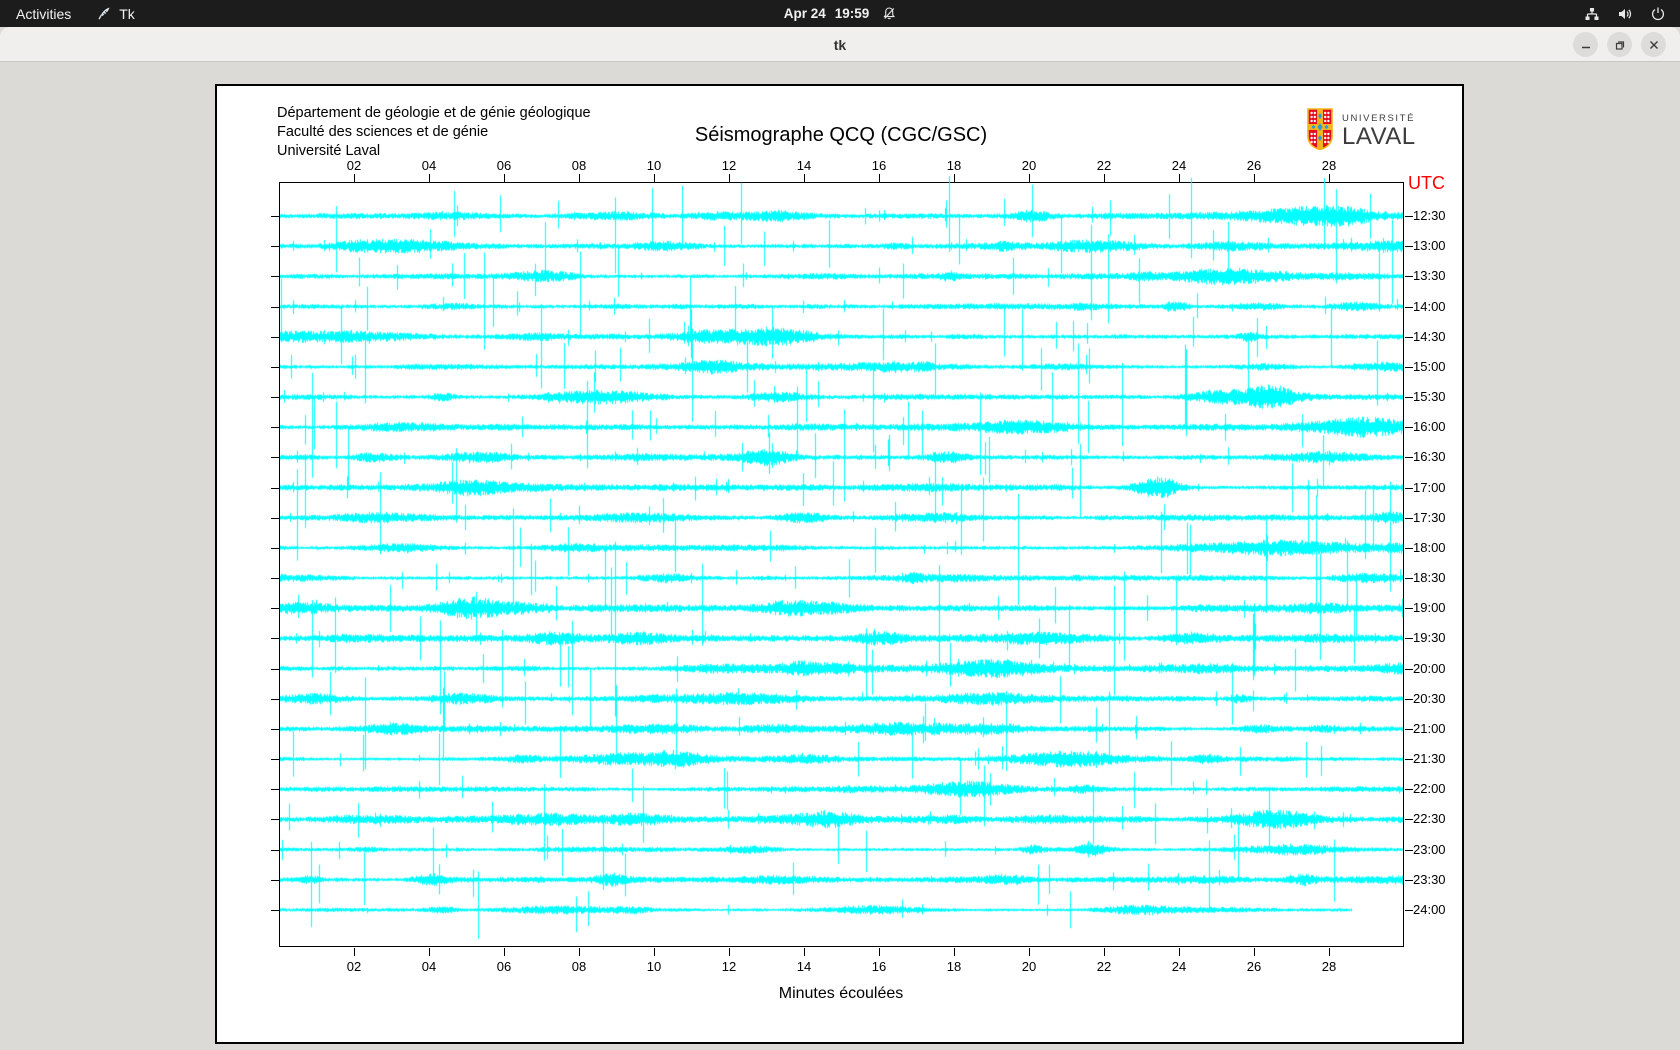  Describe the element at coordinates (127, 13) in the screenshot. I see `tk-app-indicator-label: Tk` at that location.